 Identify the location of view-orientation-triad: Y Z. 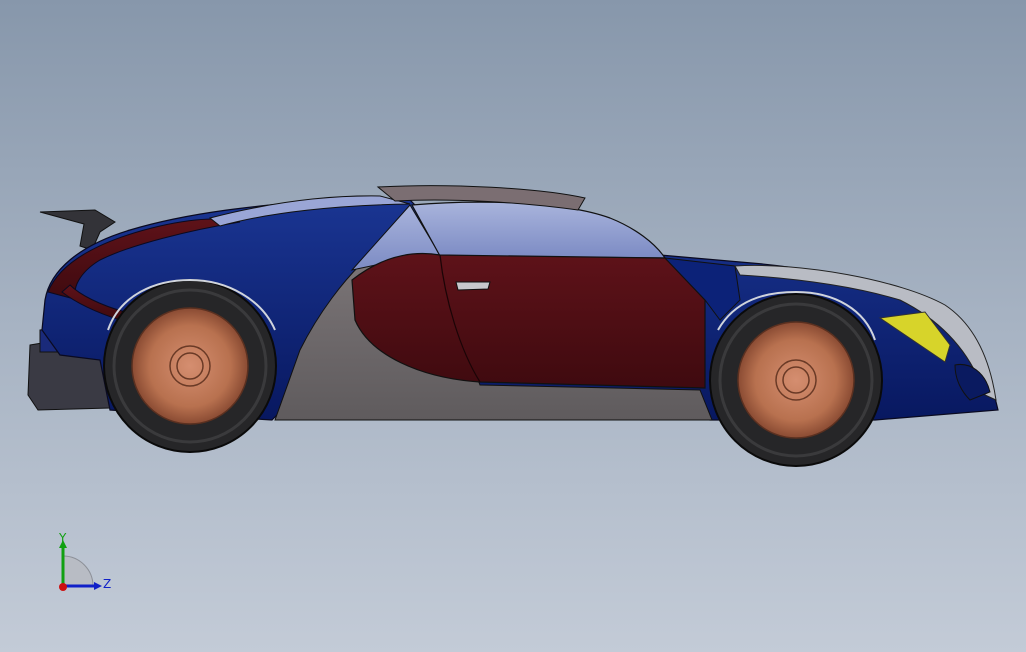
(84, 561).